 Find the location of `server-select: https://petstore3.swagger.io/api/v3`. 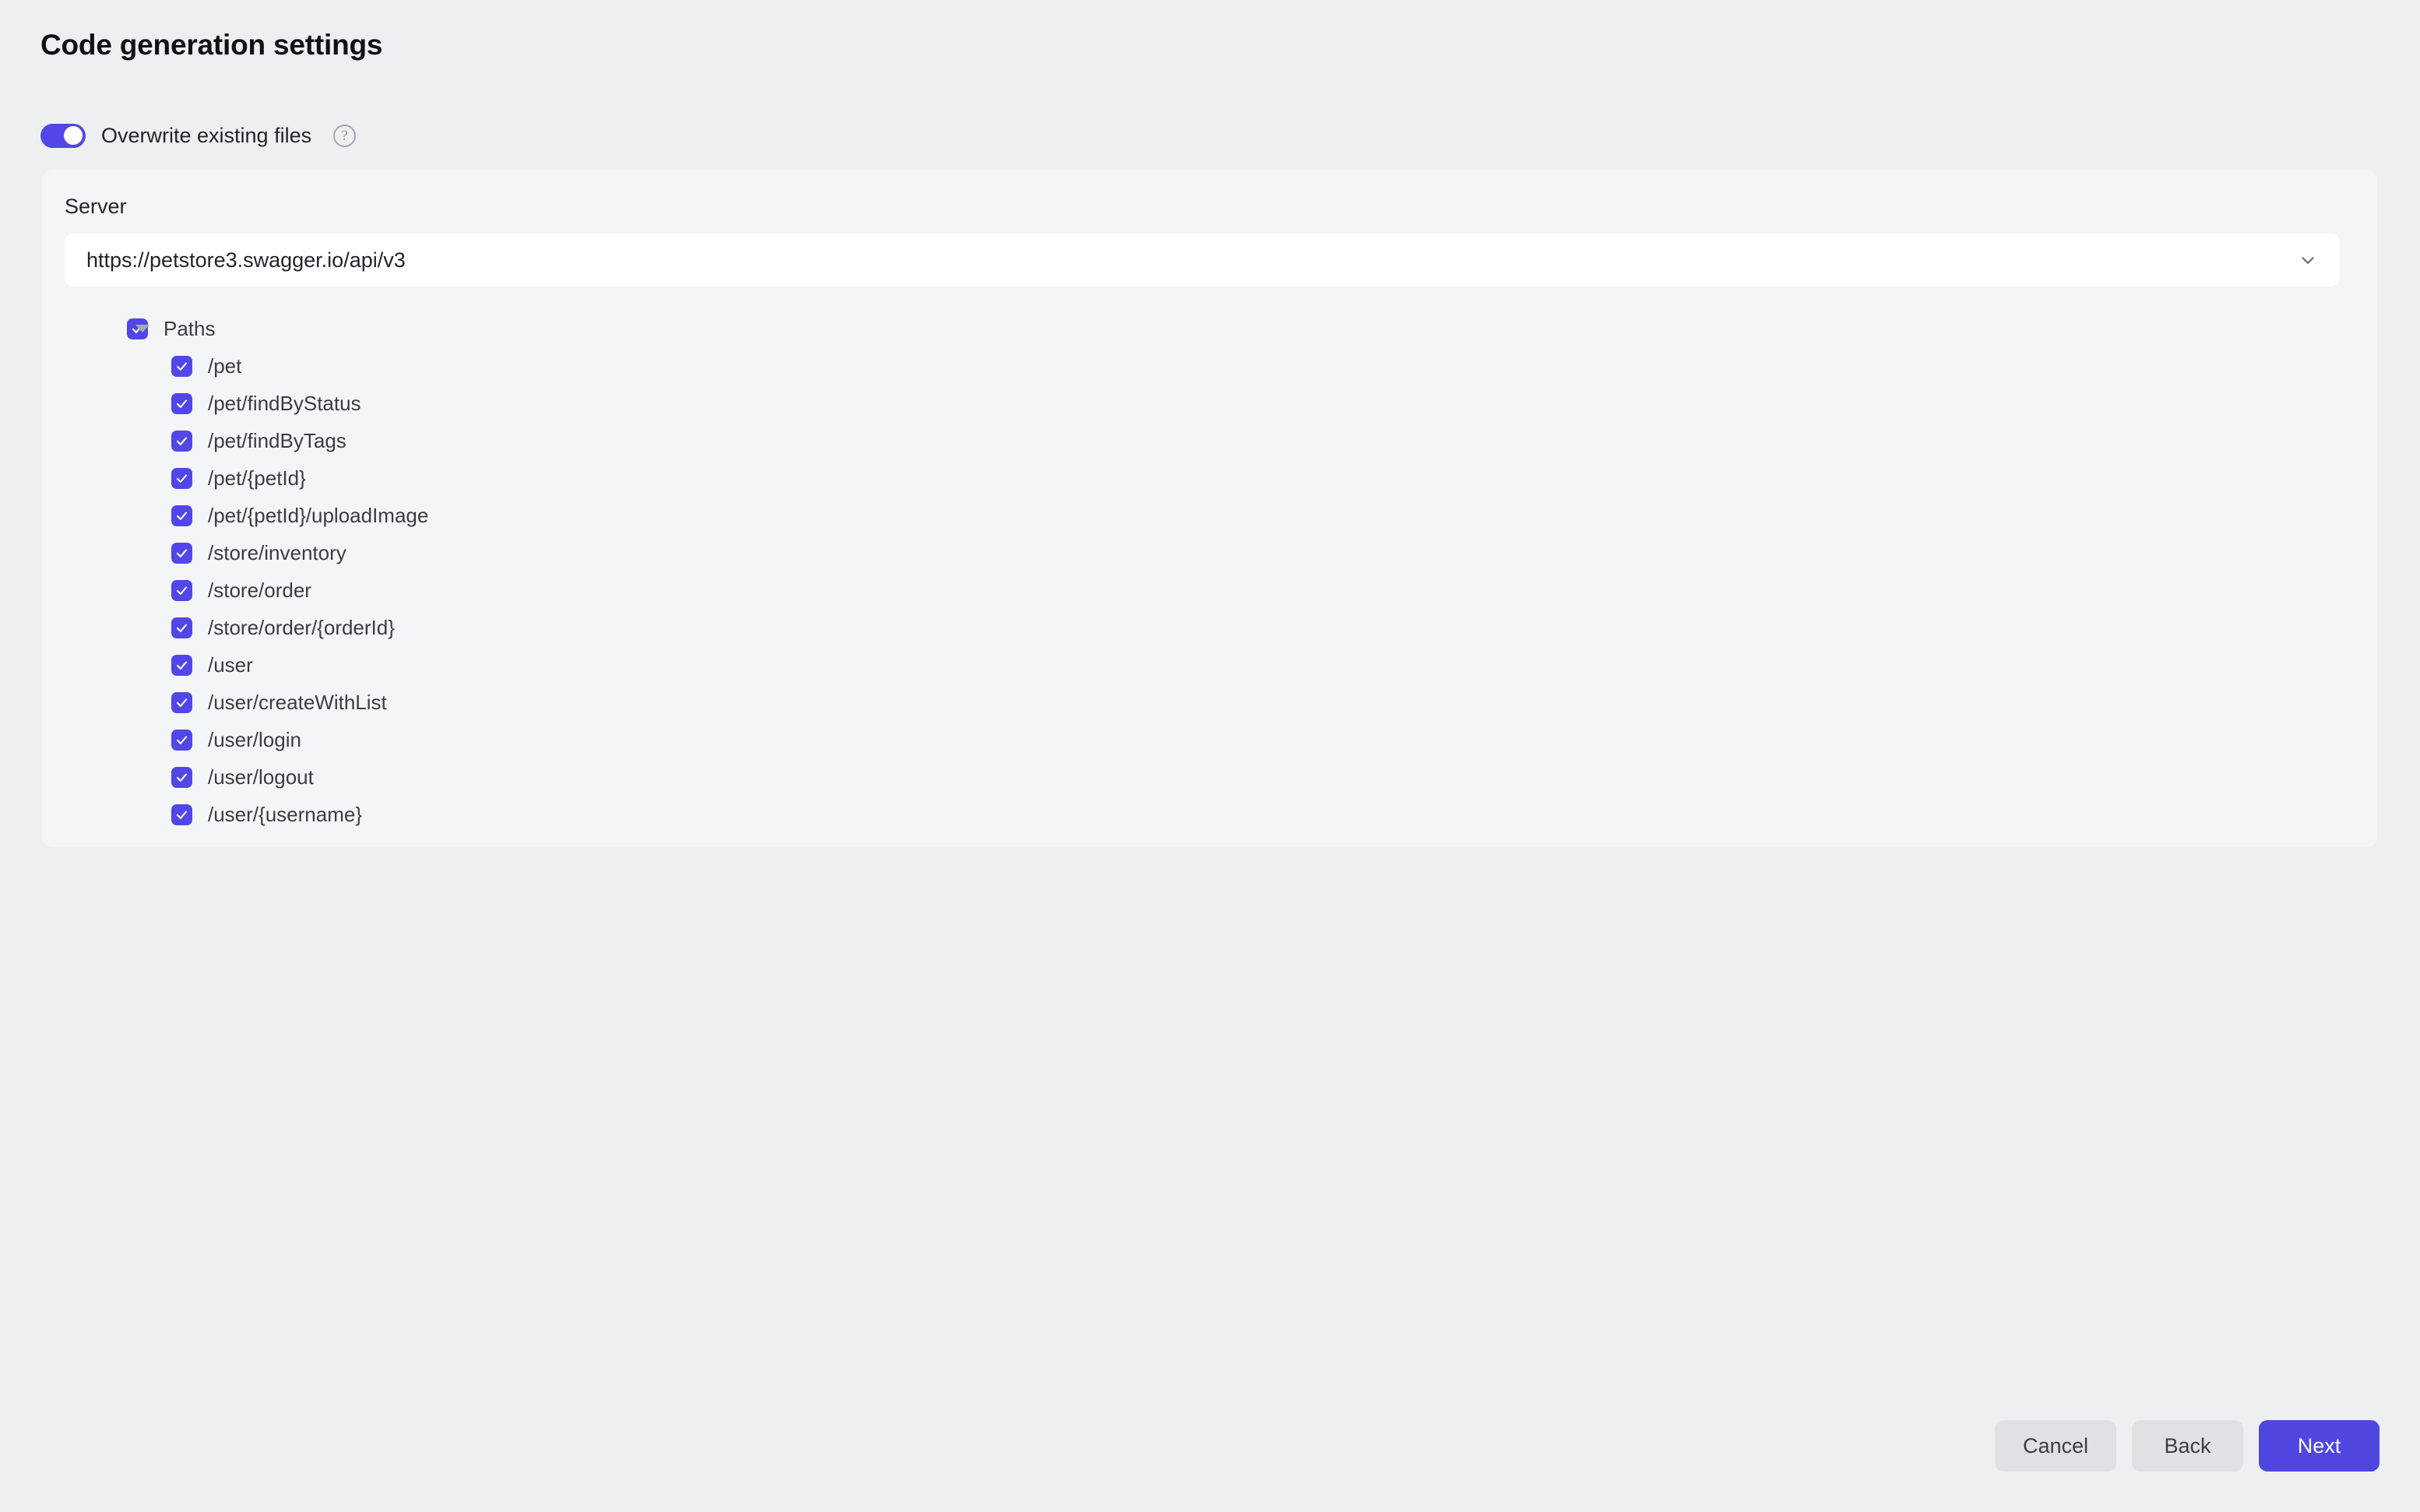

server-select: https://petstore3.swagger.io/api/v3 is located at coordinates (1202, 260).